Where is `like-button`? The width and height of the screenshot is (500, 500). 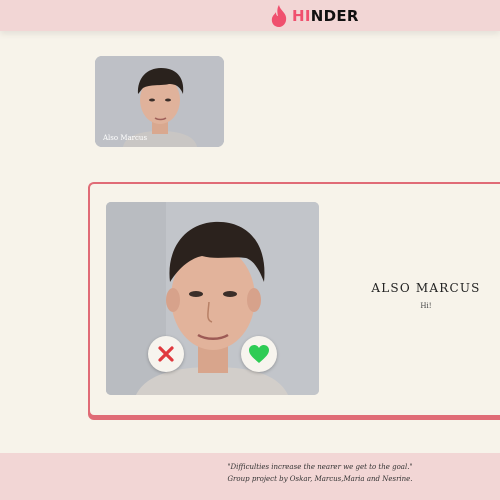 like-button is located at coordinates (259, 354).